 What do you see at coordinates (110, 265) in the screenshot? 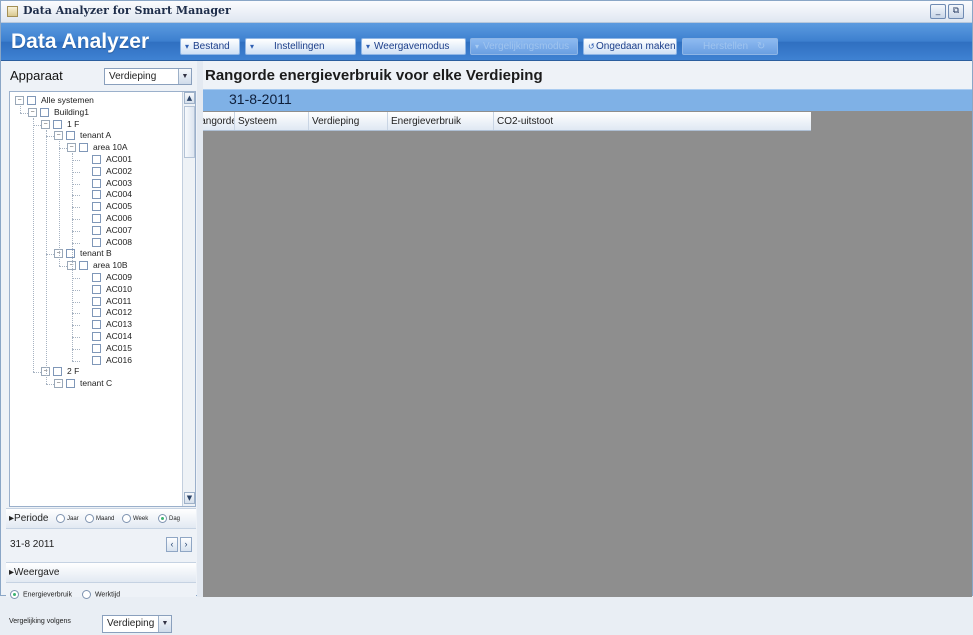
I see `tree-node-label: area 10B` at bounding box center [110, 265].